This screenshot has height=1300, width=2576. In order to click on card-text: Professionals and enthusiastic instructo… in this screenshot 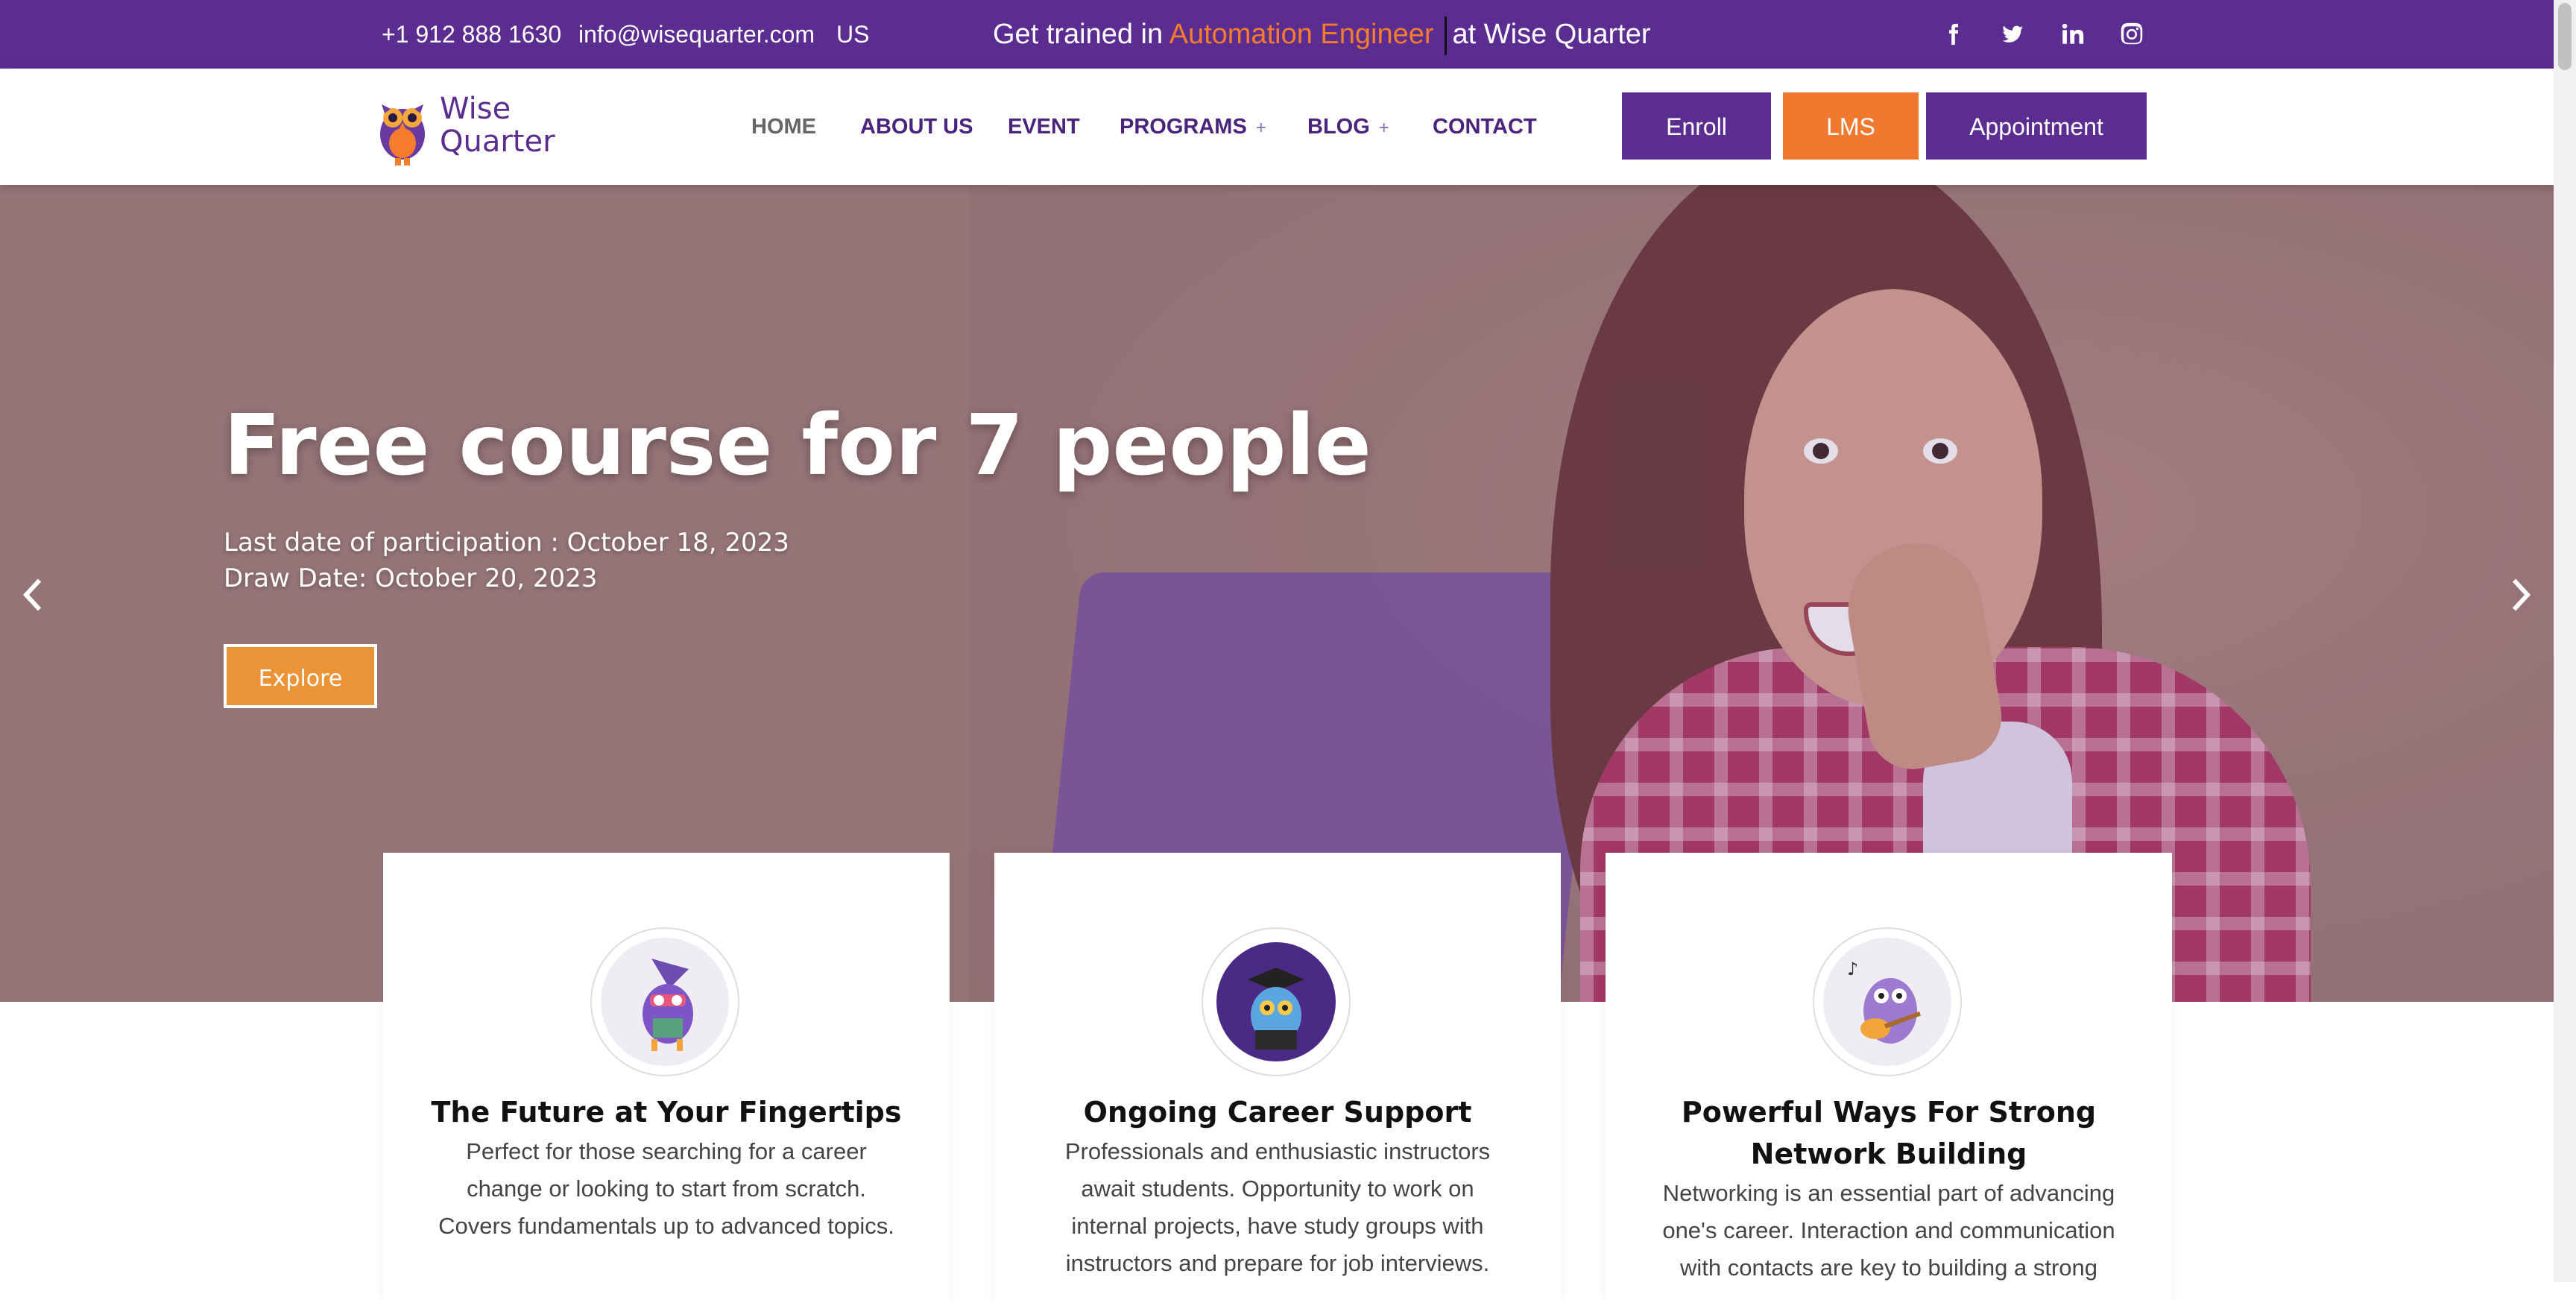, I will do `click(1277, 1207)`.